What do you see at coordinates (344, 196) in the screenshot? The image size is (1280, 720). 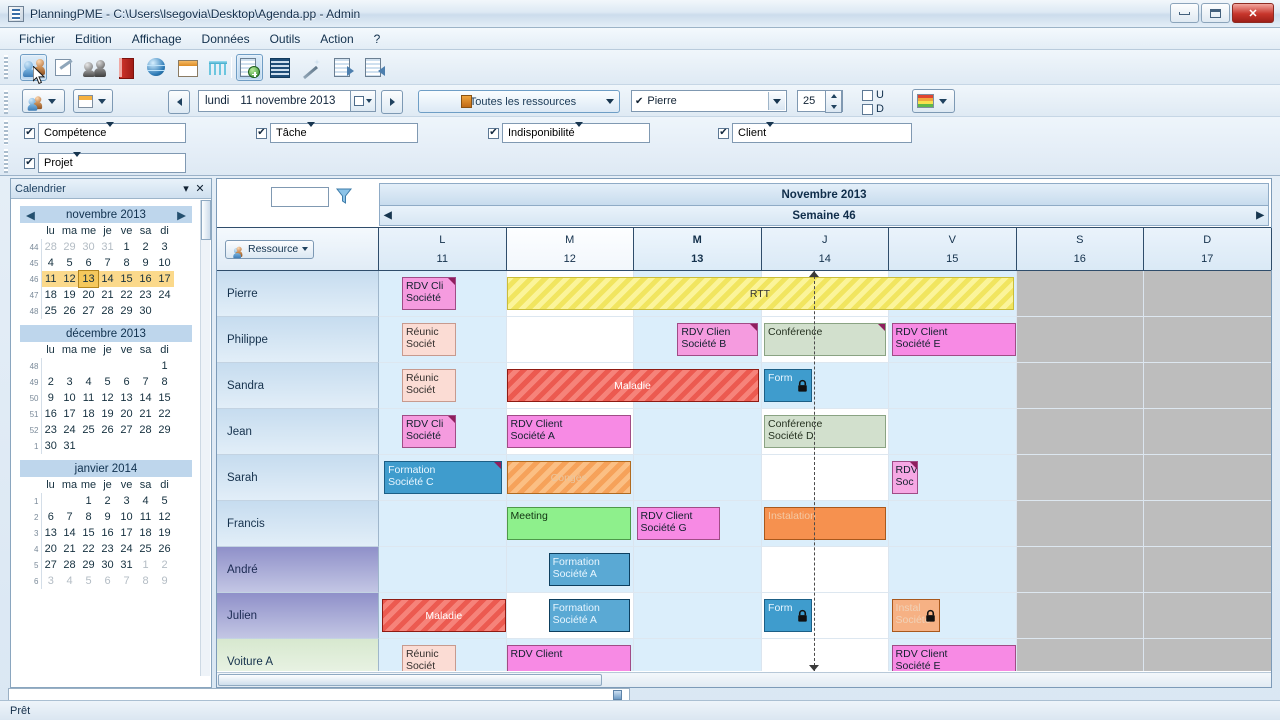 I see `funnel-icon` at bounding box center [344, 196].